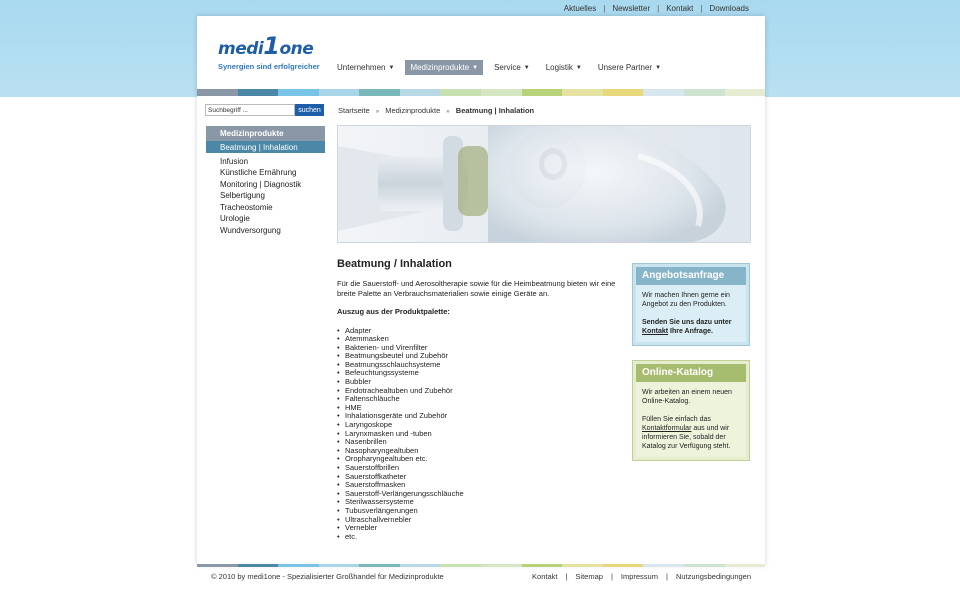 The height and width of the screenshot is (597, 960). Describe the element at coordinates (250, 110) in the screenshot. I see `search-input` at that location.